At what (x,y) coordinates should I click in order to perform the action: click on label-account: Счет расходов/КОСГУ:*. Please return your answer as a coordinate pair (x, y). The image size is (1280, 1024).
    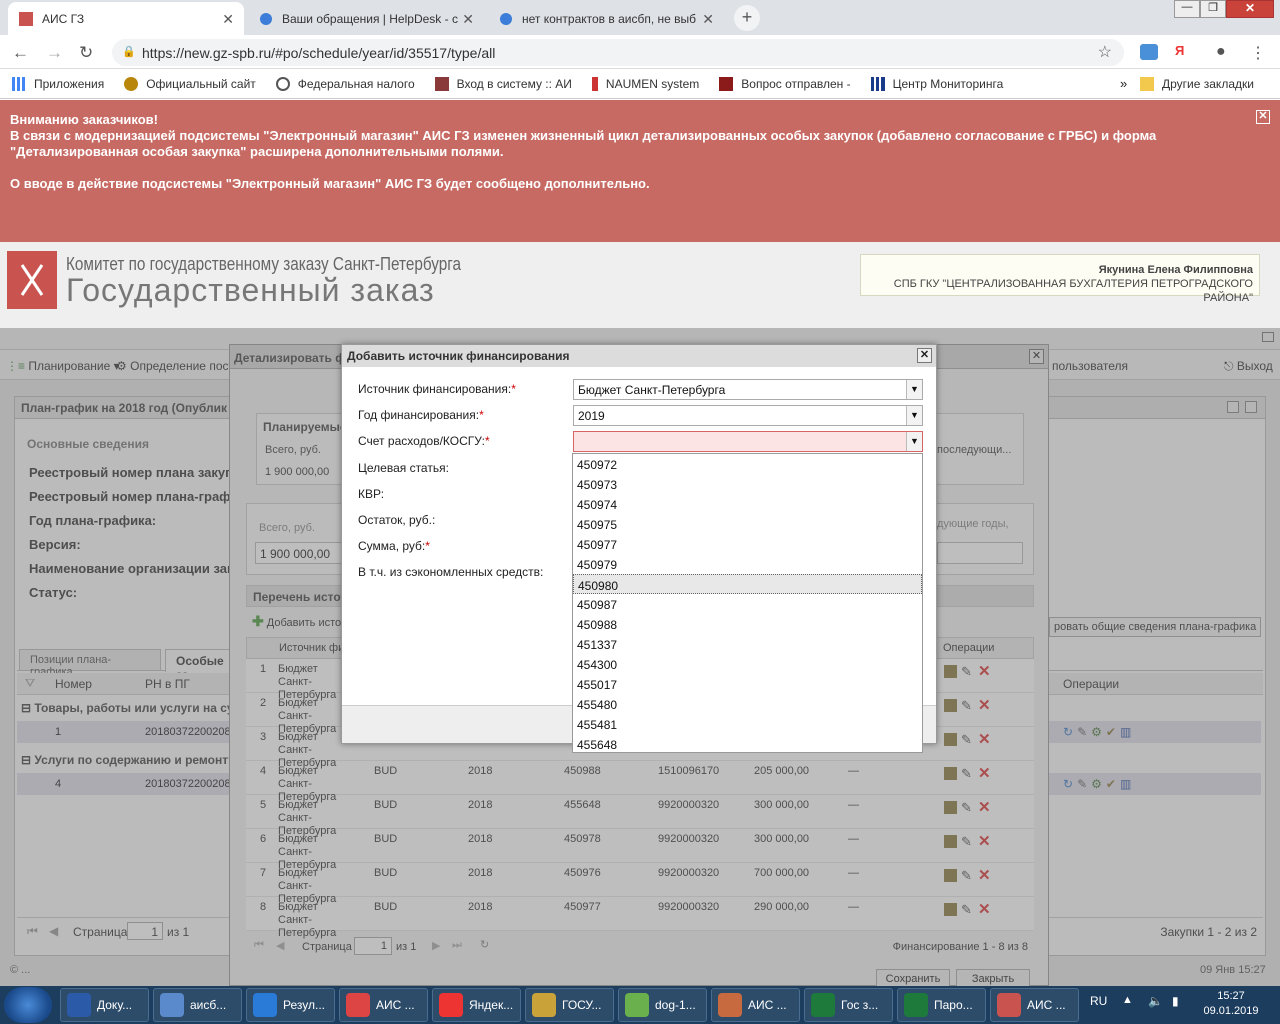
    Looking at the image, I should click on (424, 441).